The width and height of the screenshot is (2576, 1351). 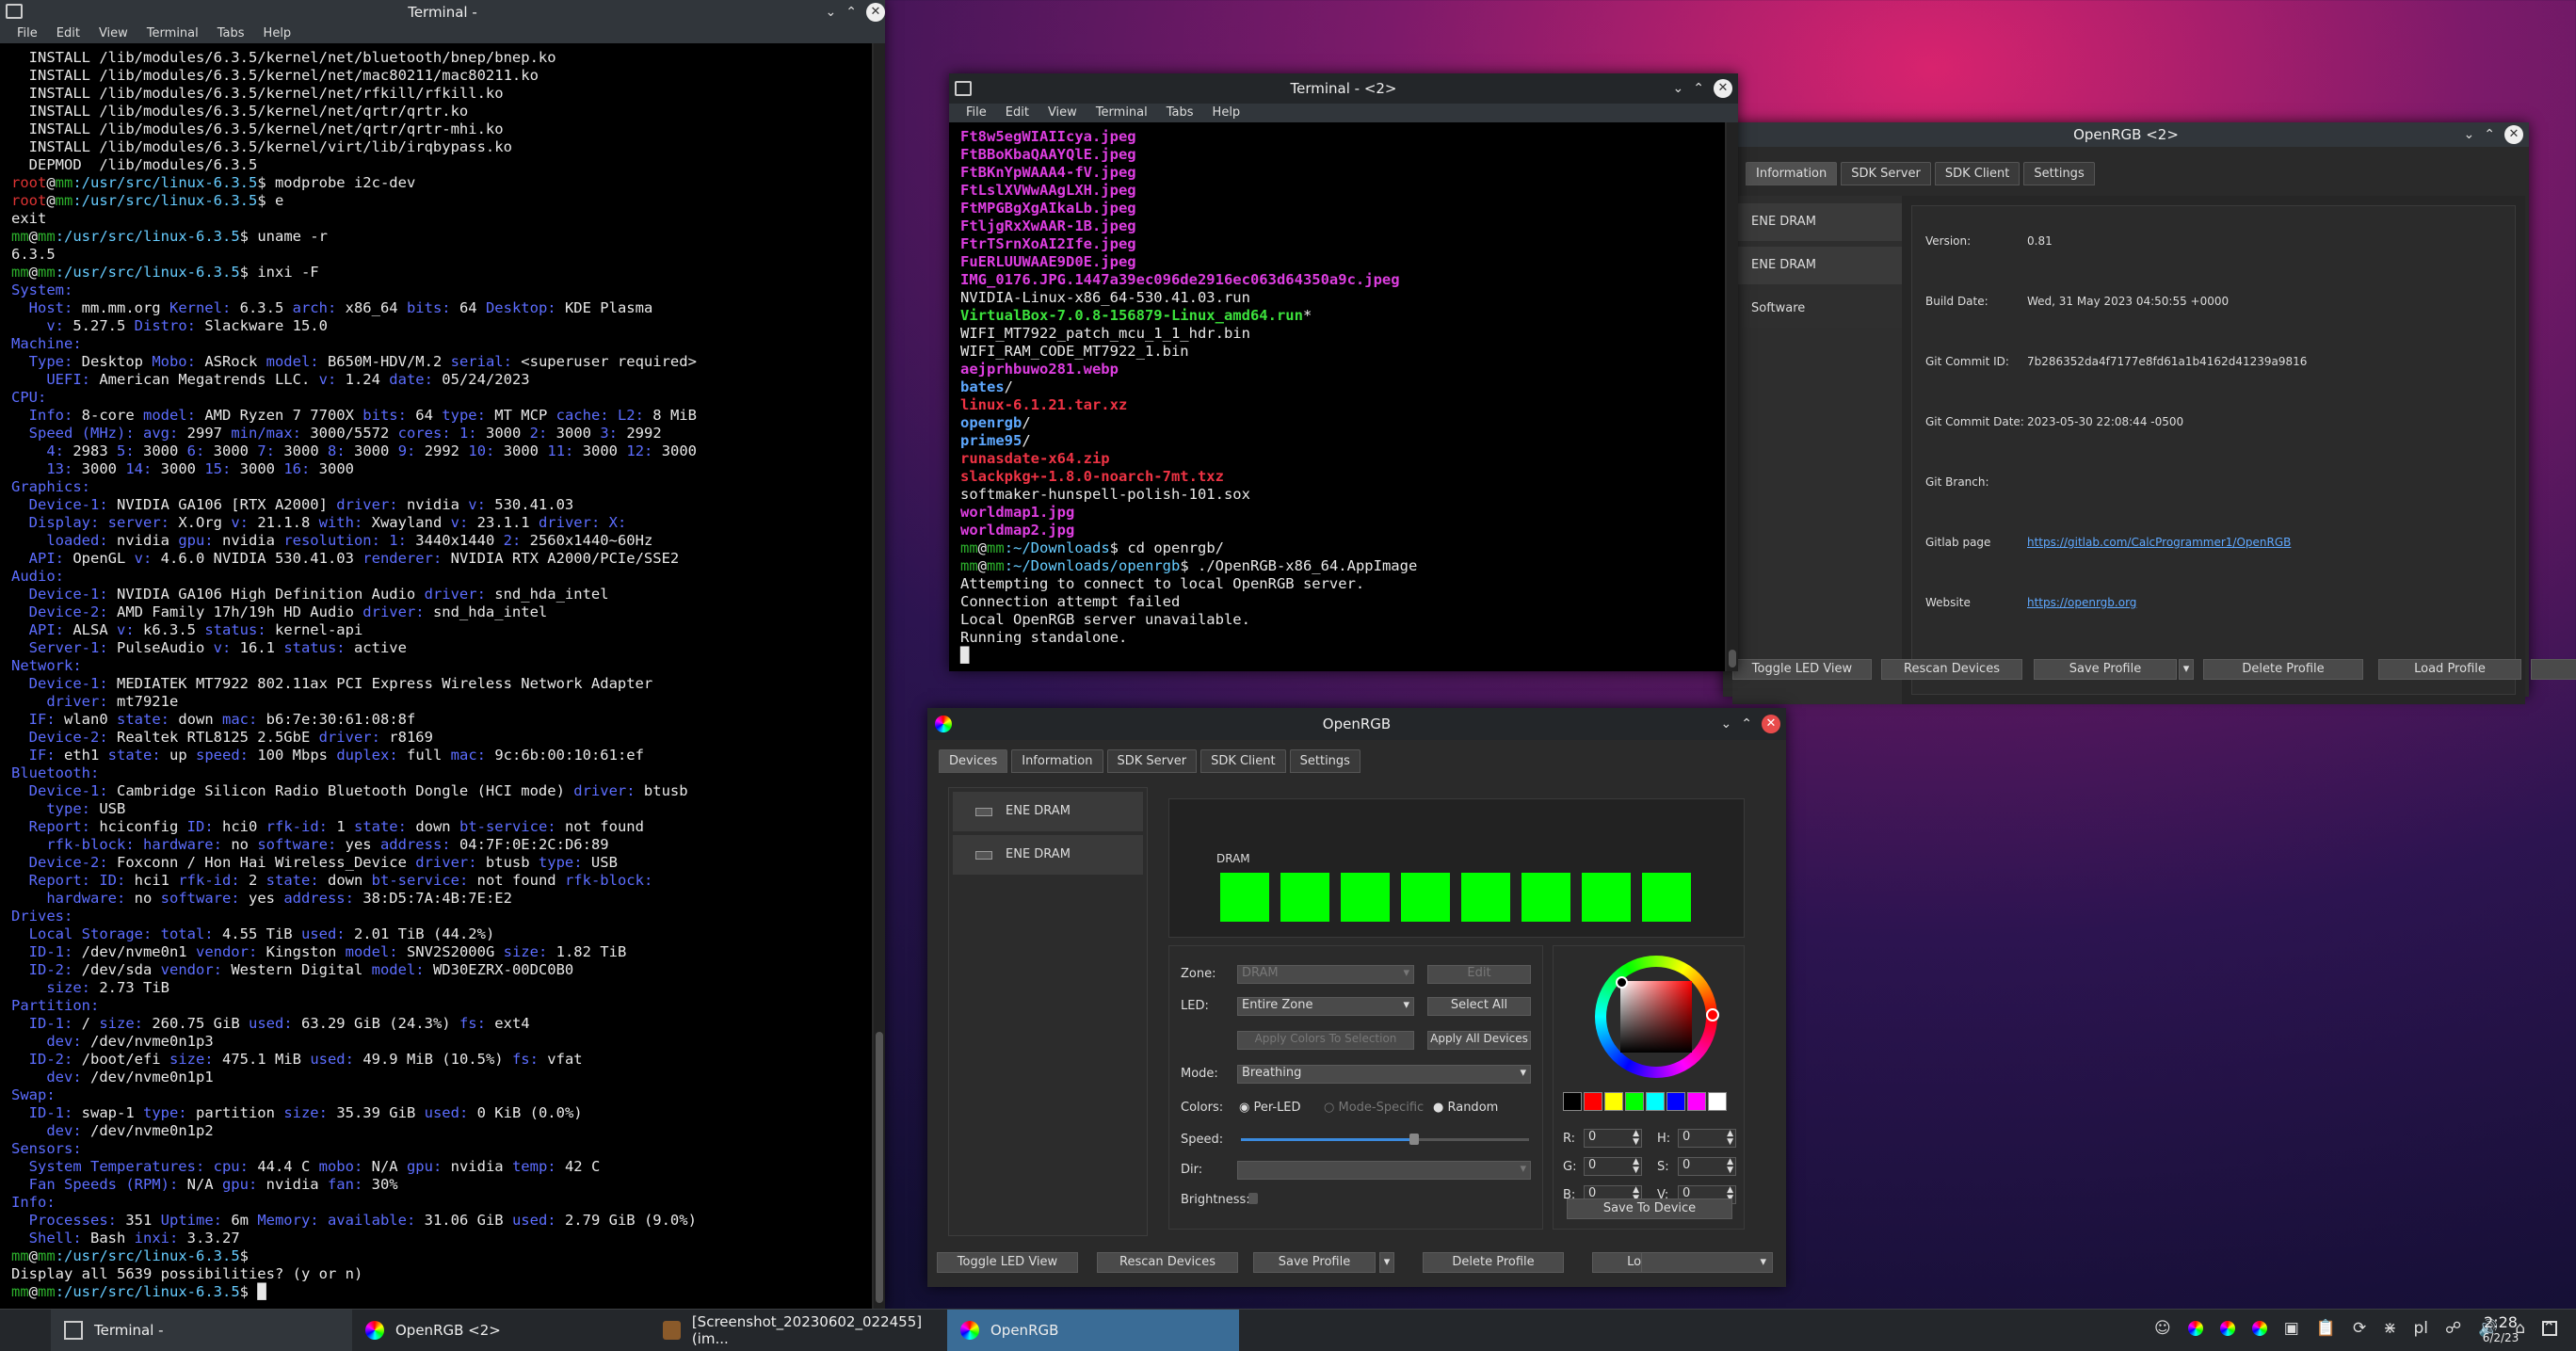 What do you see at coordinates (1817, 309) in the screenshot?
I see `device-list-item: Software` at bounding box center [1817, 309].